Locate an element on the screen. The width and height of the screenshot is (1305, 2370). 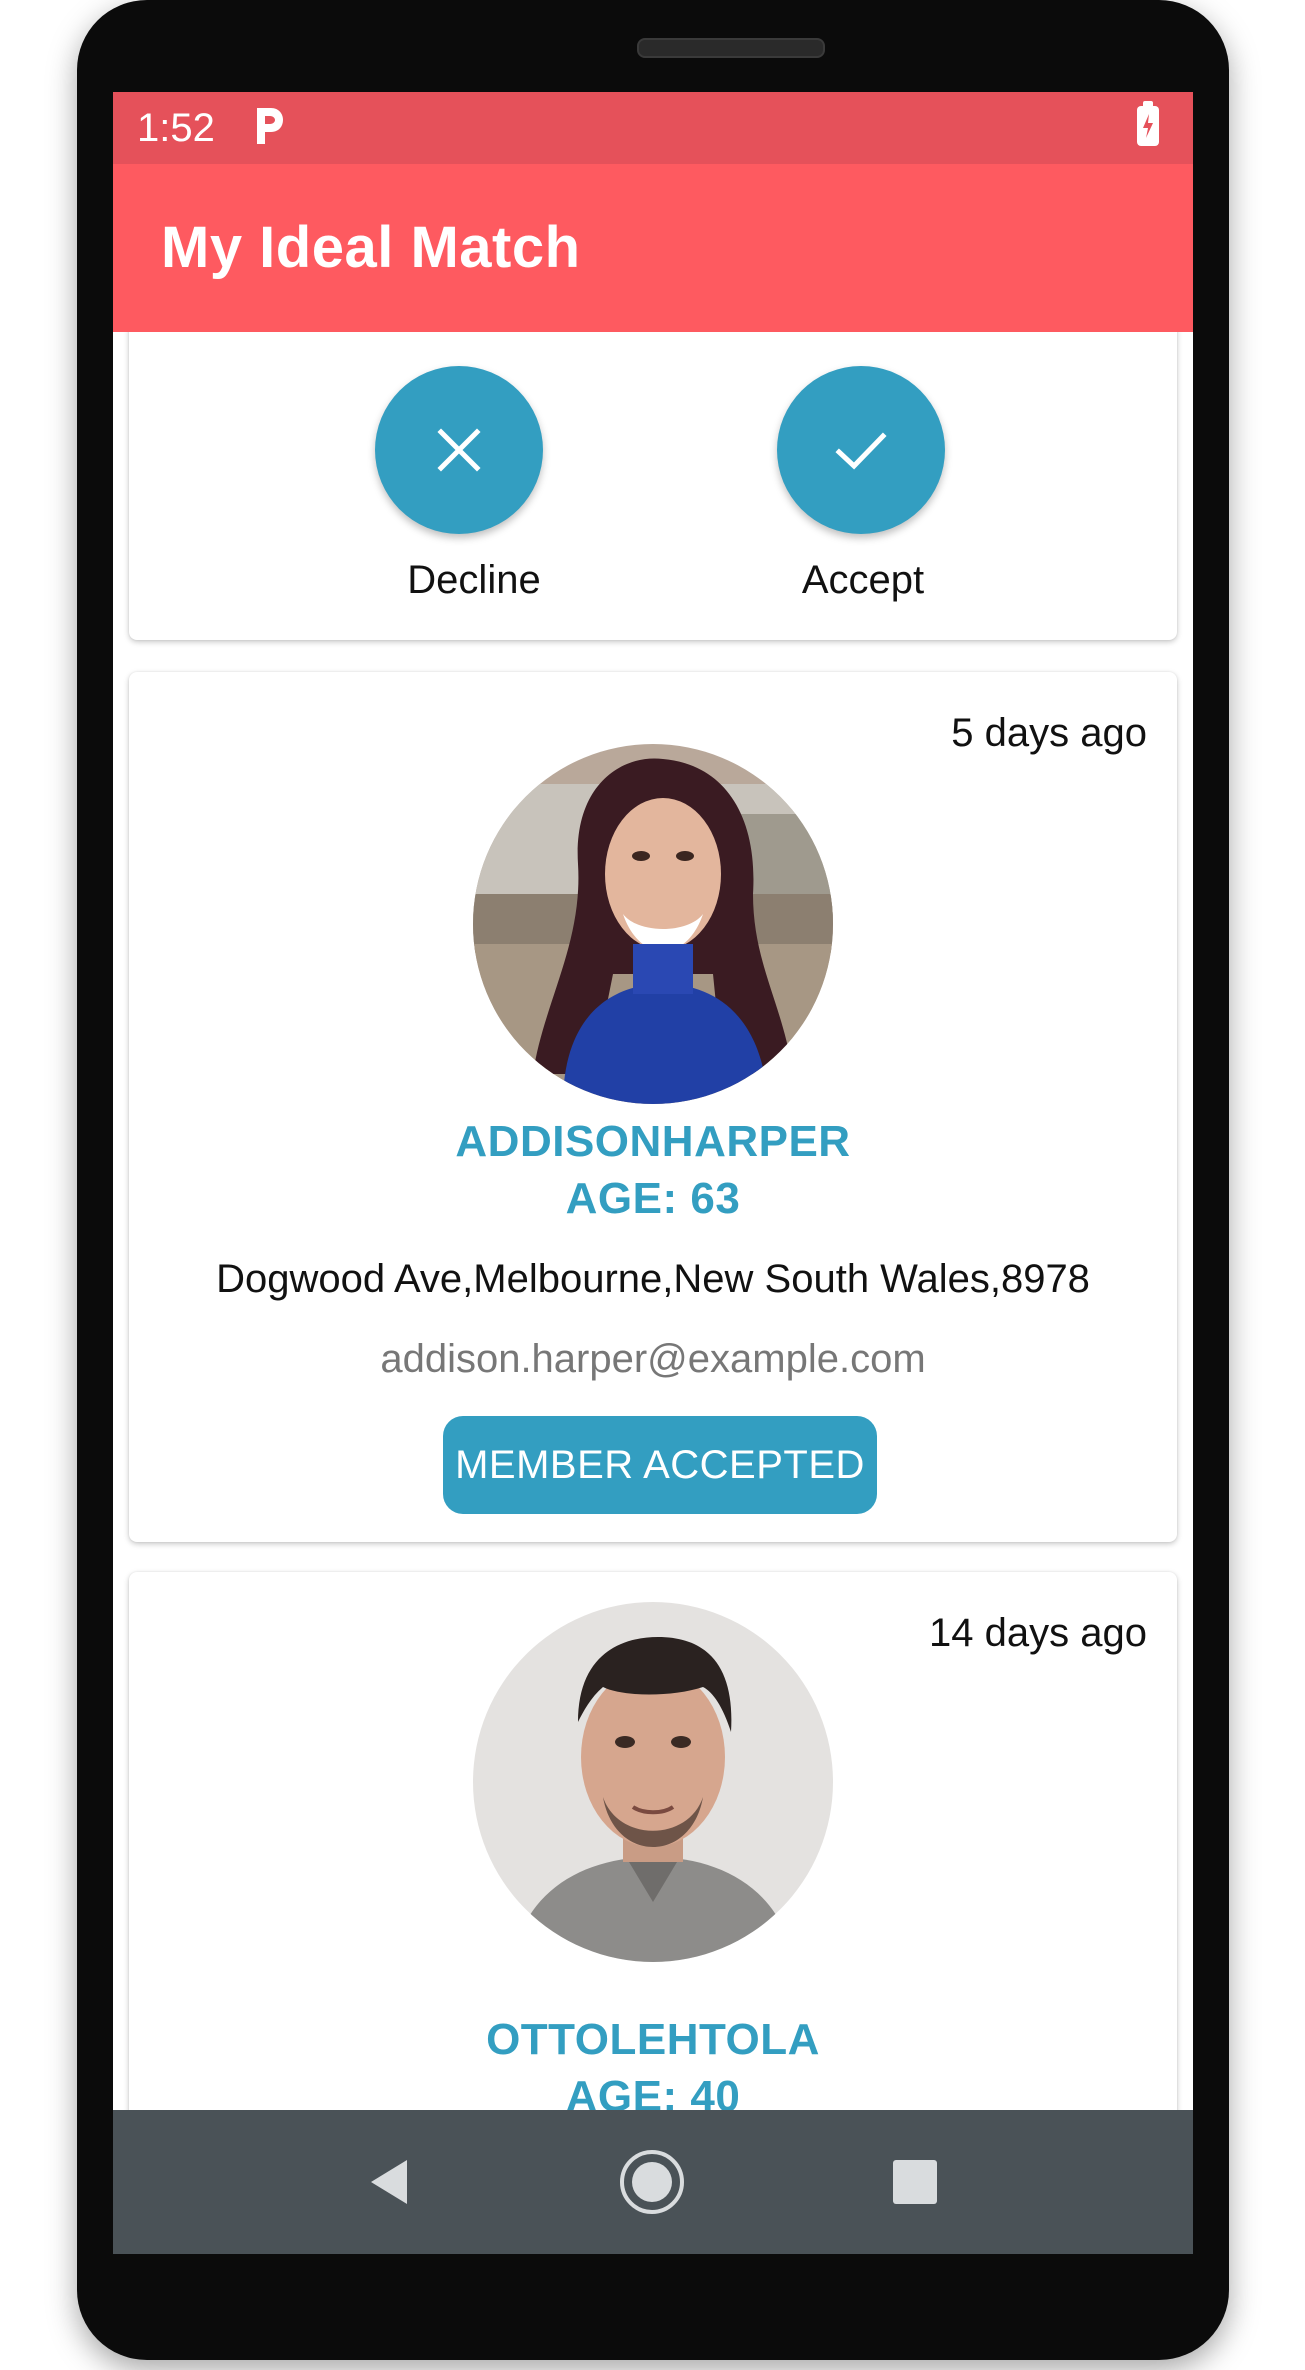
decline-label: Decline is located at coordinates (474, 580).